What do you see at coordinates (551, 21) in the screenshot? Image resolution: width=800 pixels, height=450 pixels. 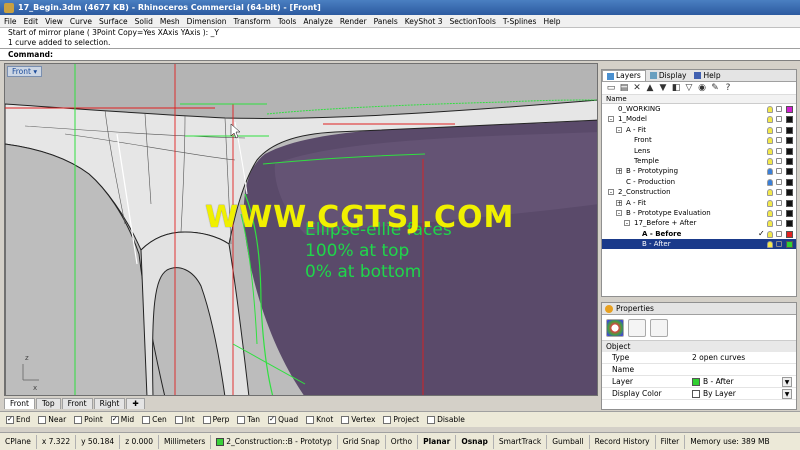 I see `menu-help: Help` at bounding box center [551, 21].